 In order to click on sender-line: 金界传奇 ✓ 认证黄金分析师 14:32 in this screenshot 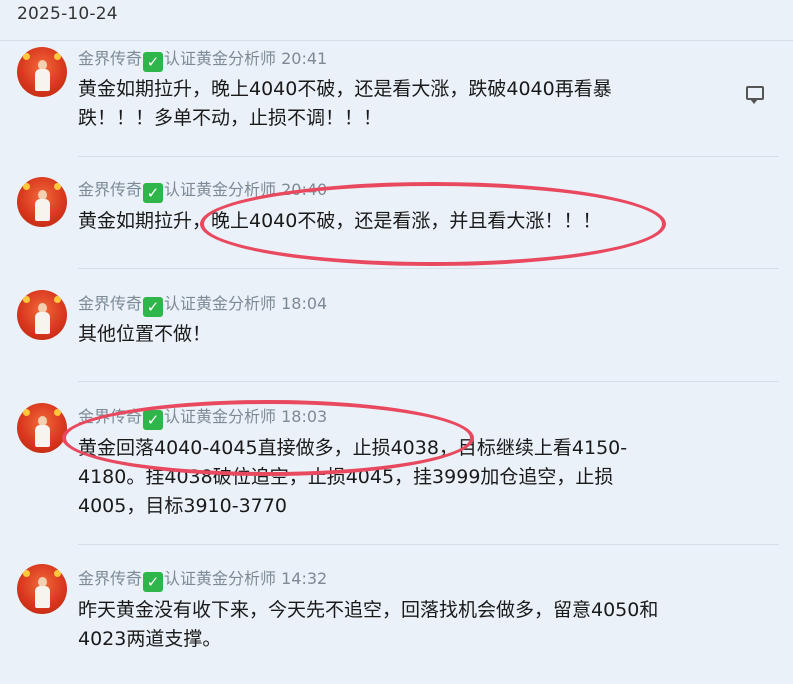, I will do `click(202, 578)`.